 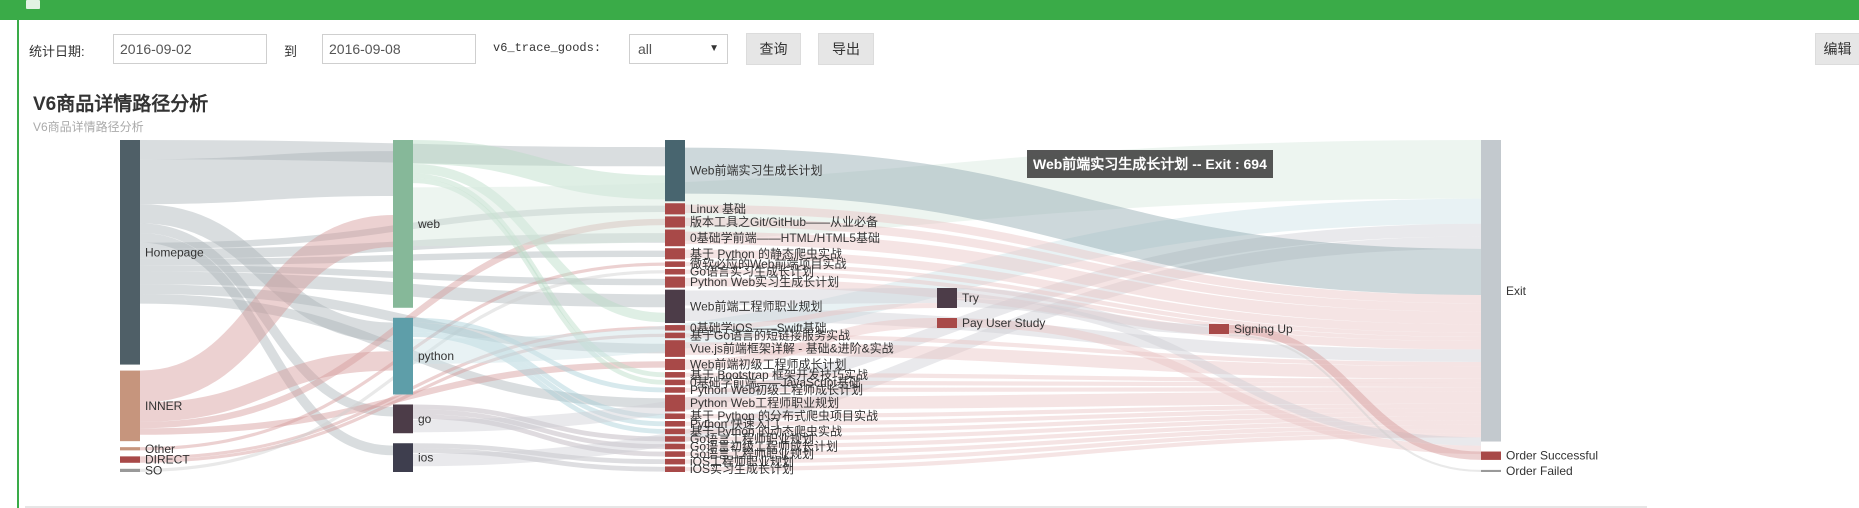 What do you see at coordinates (403, 356) in the screenshot?
I see `sankey-node-python` at bounding box center [403, 356].